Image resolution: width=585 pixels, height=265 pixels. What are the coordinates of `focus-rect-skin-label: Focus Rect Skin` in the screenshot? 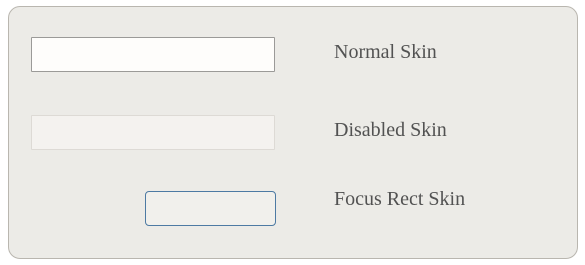 It's located at (400, 199).